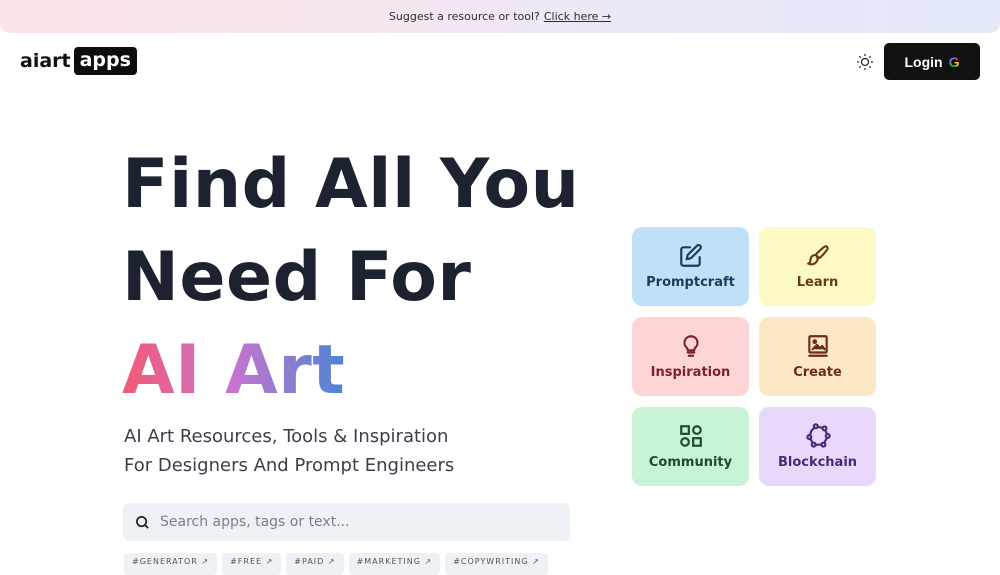  What do you see at coordinates (289, 465) in the screenshot?
I see `subtitle-line-2: For Designers And Prompt Engineers` at bounding box center [289, 465].